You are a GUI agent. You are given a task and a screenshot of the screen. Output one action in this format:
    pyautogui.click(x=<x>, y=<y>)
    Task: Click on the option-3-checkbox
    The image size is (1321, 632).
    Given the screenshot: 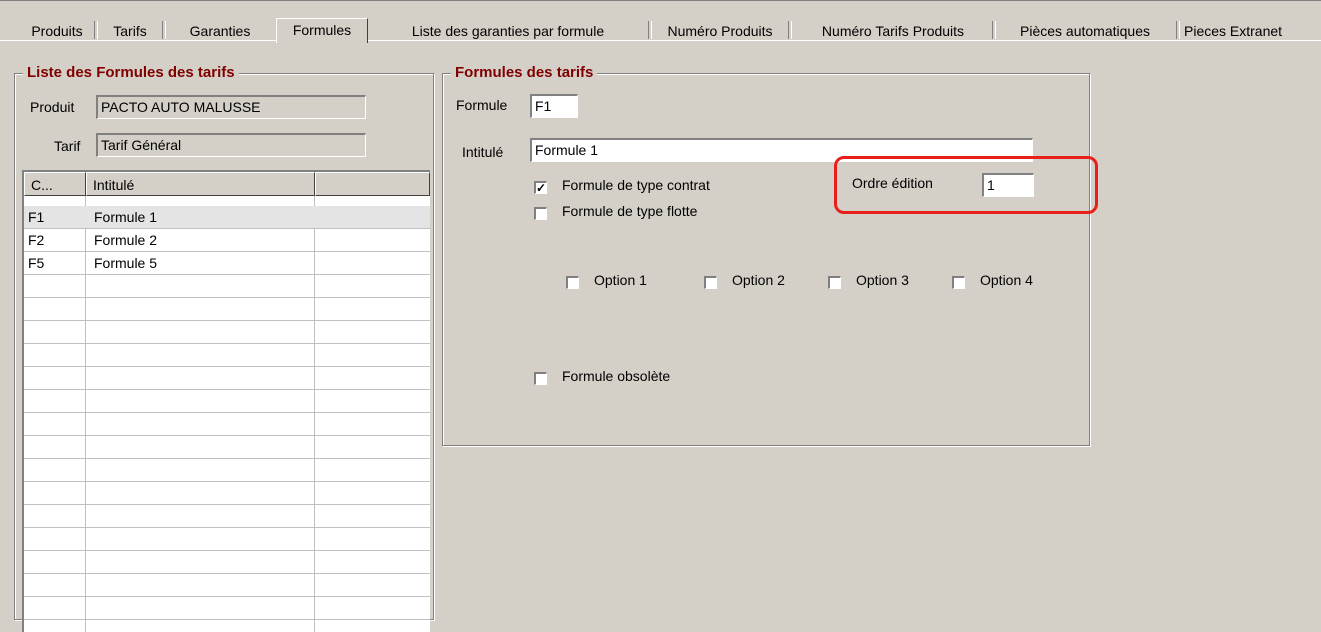 What is the action you would take?
    pyautogui.click(x=834, y=282)
    